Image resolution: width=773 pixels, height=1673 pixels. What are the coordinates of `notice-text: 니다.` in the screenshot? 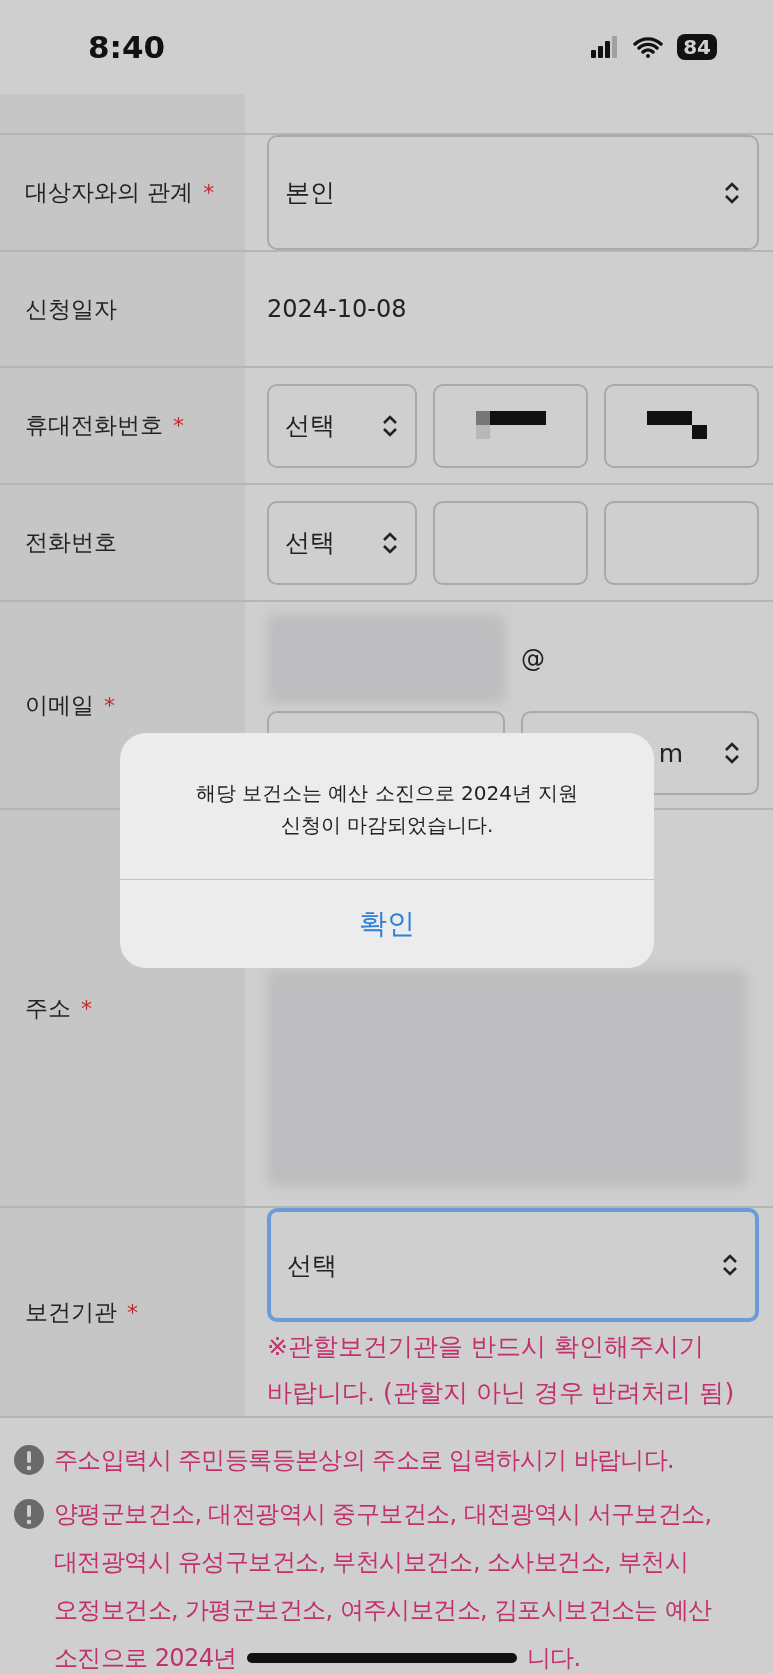 It's located at (553, 1658).